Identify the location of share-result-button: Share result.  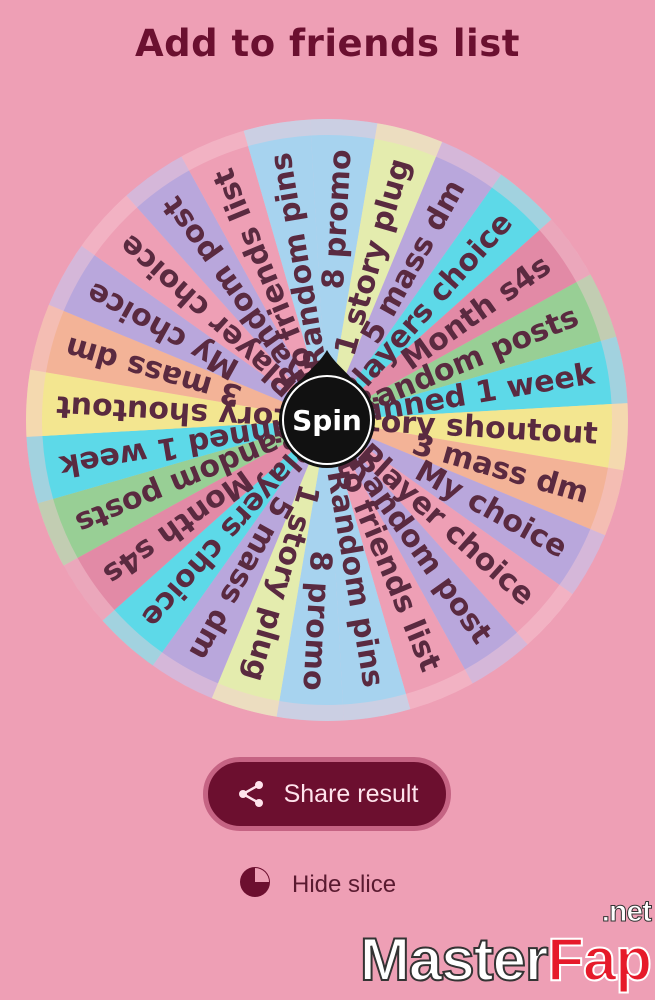
(327, 794).